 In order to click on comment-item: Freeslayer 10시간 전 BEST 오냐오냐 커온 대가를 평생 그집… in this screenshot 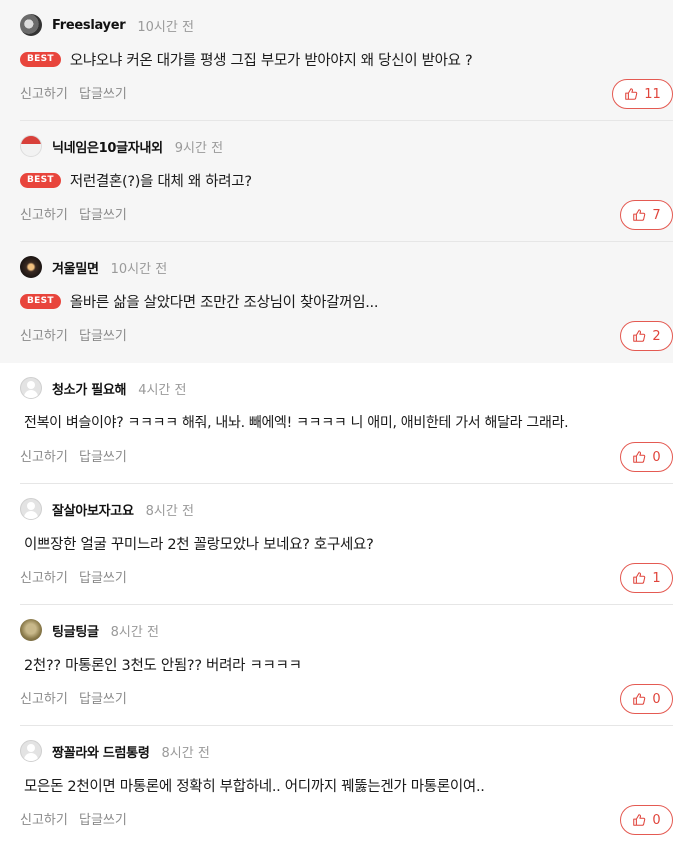, I will do `click(336, 60)`.